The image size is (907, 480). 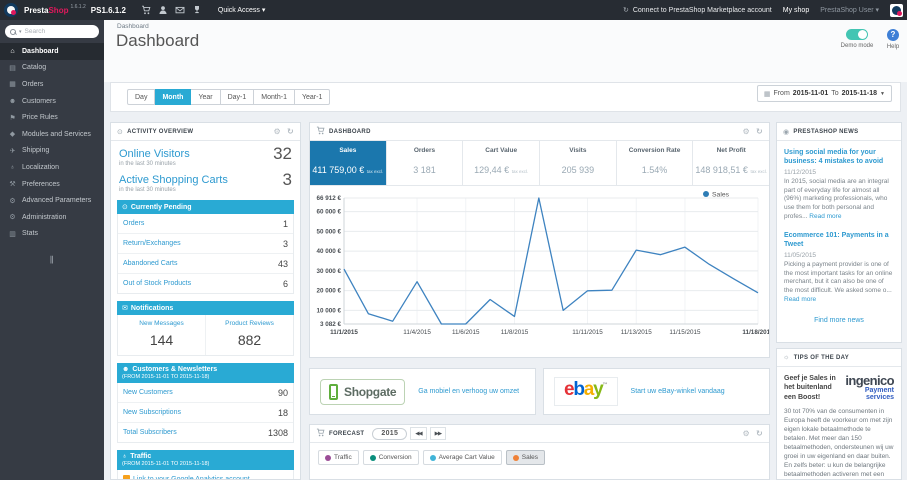 What do you see at coordinates (586, 391) in the screenshot?
I see `ebay-logo: ebay™` at bounding box center [586, 391].